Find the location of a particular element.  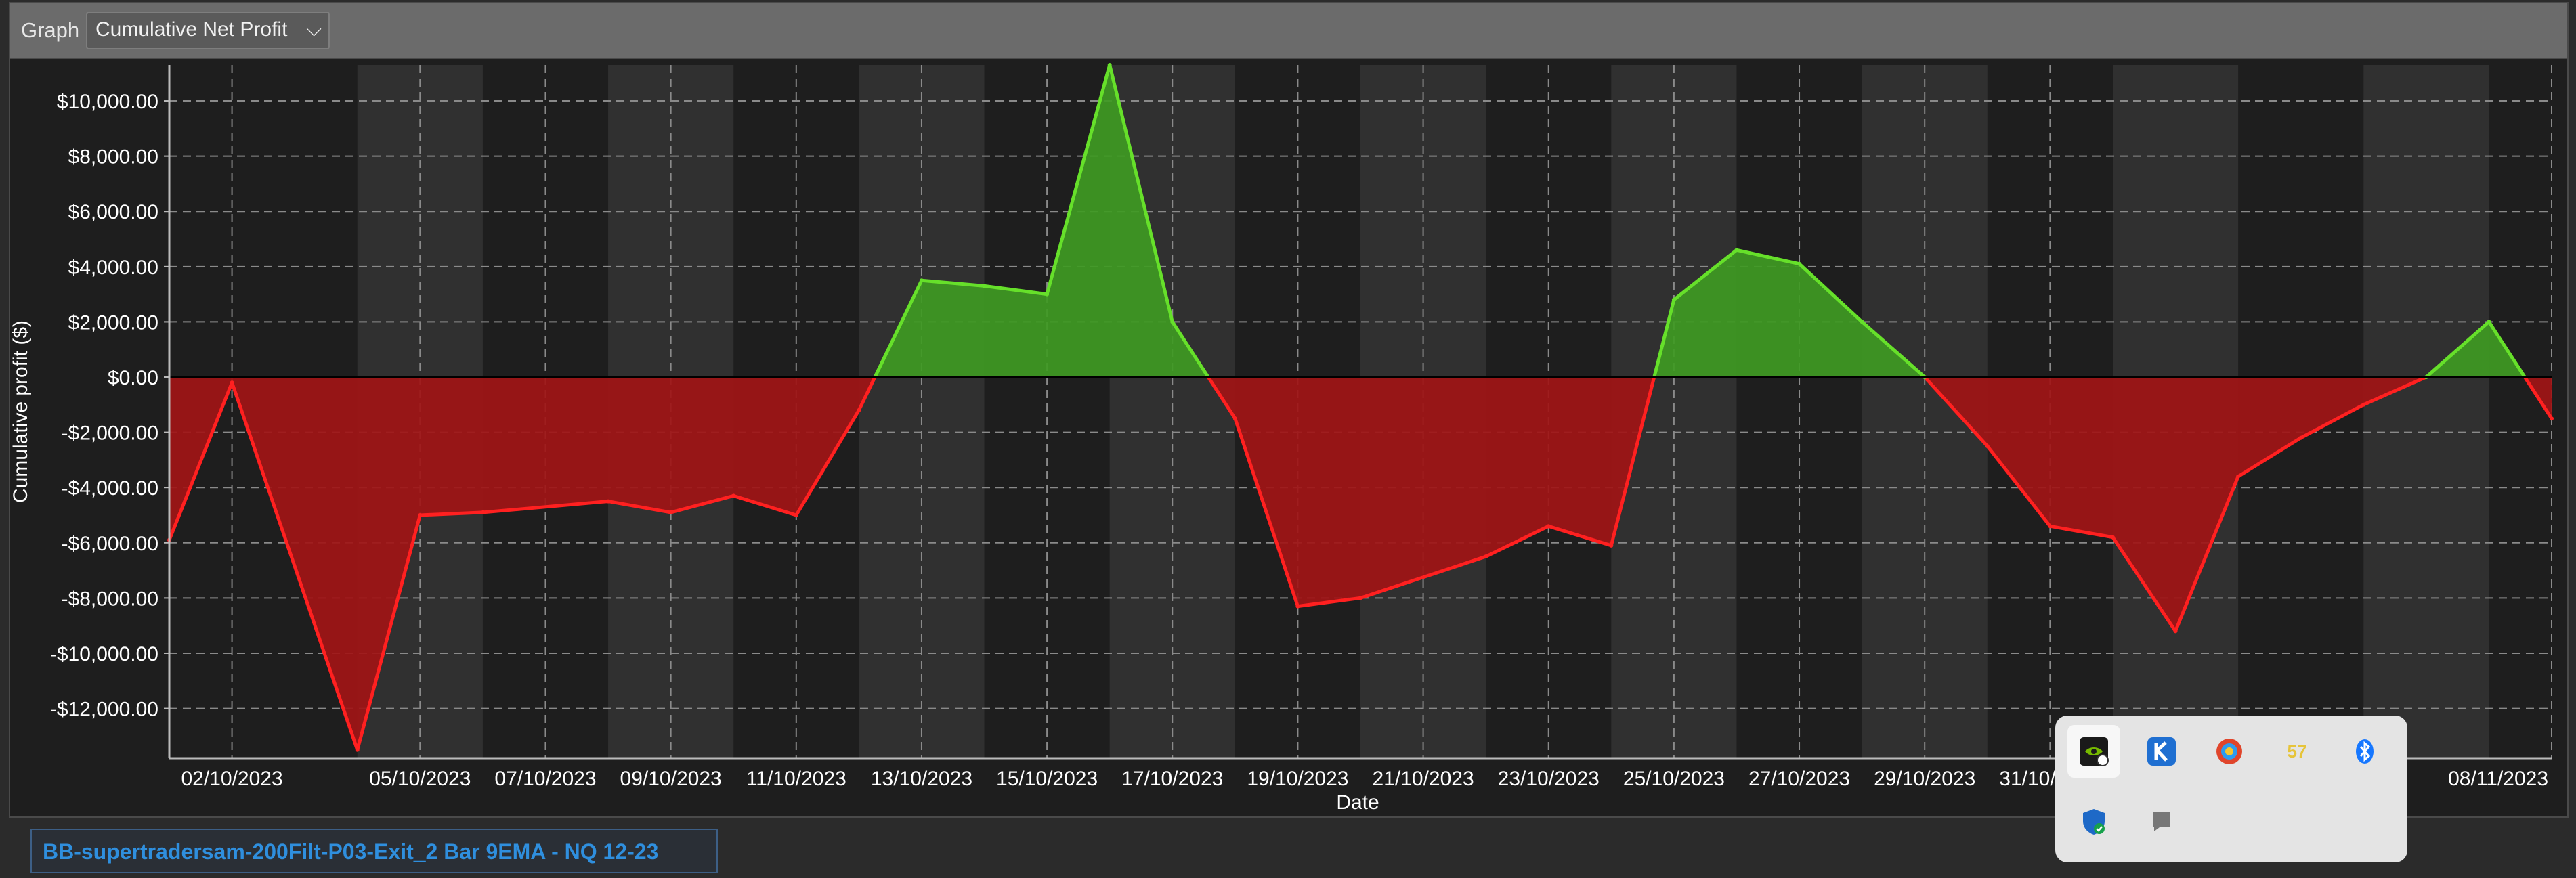

x-tick-label: 07/10/2023 is located at coordinates (545, 779).